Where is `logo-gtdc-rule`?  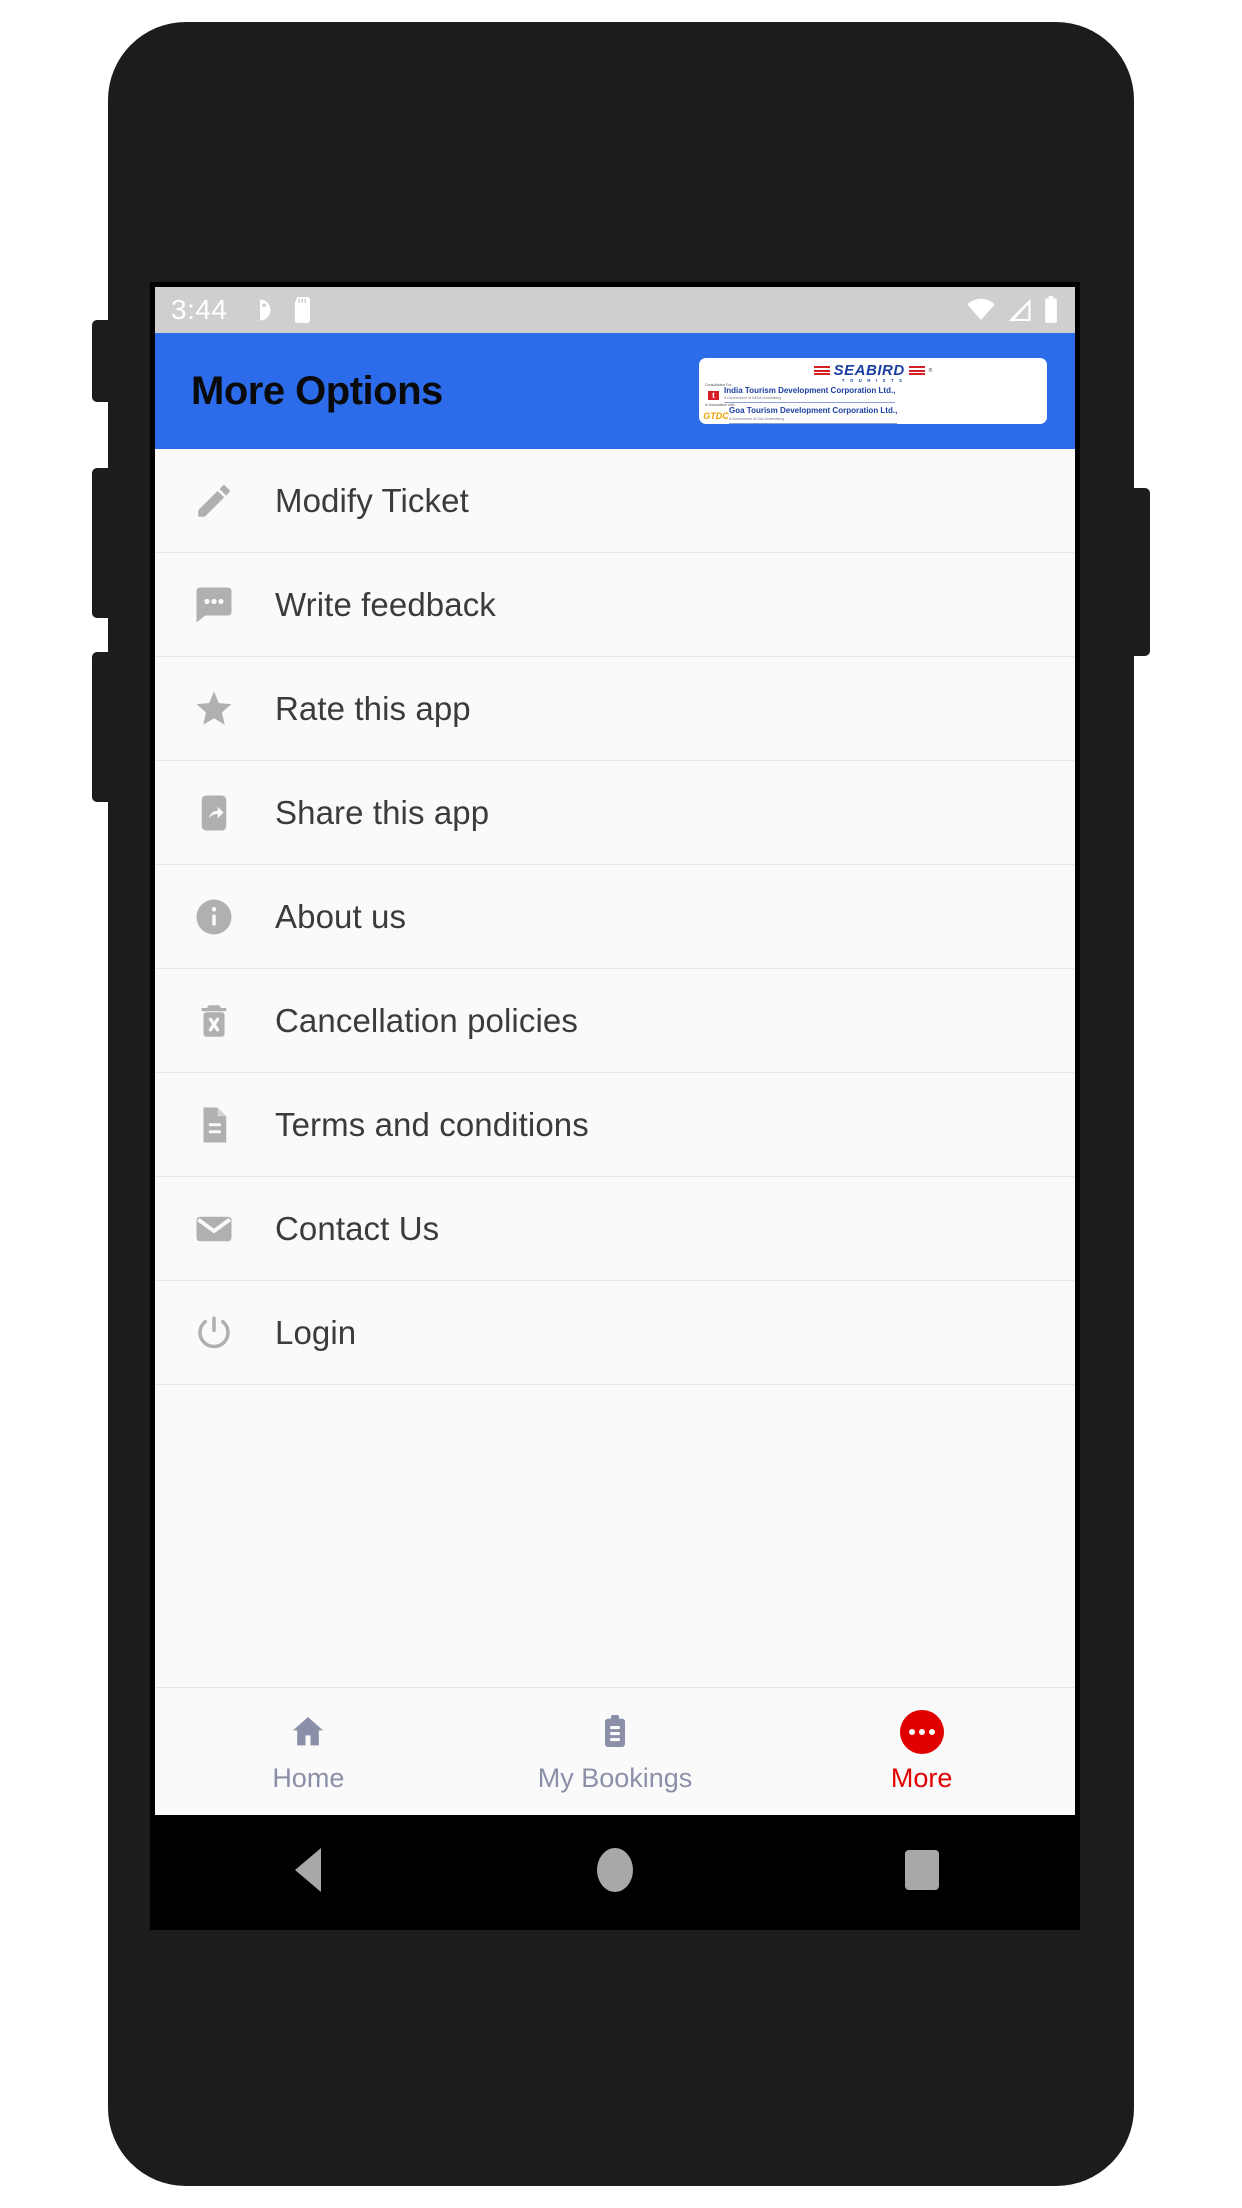 logo-gtdc-rule is located at coordinates (813, 423).